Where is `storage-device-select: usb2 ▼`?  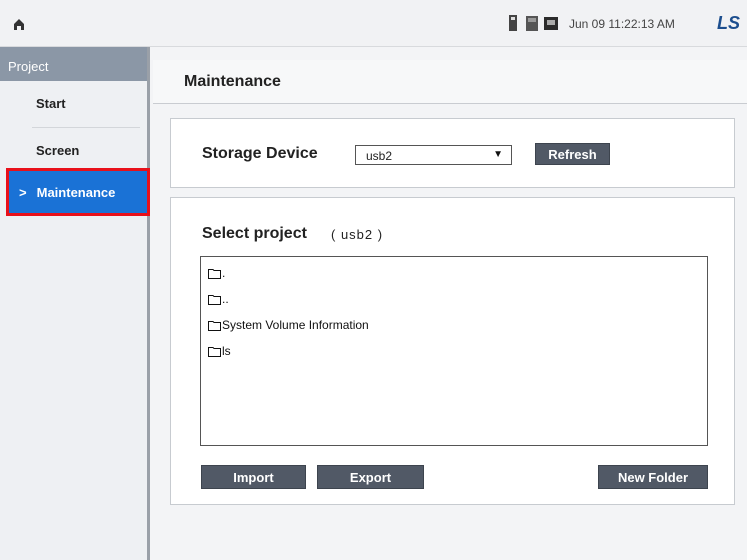
storage-device-select: usb2 ▼ is located at coordinates (433, 155).